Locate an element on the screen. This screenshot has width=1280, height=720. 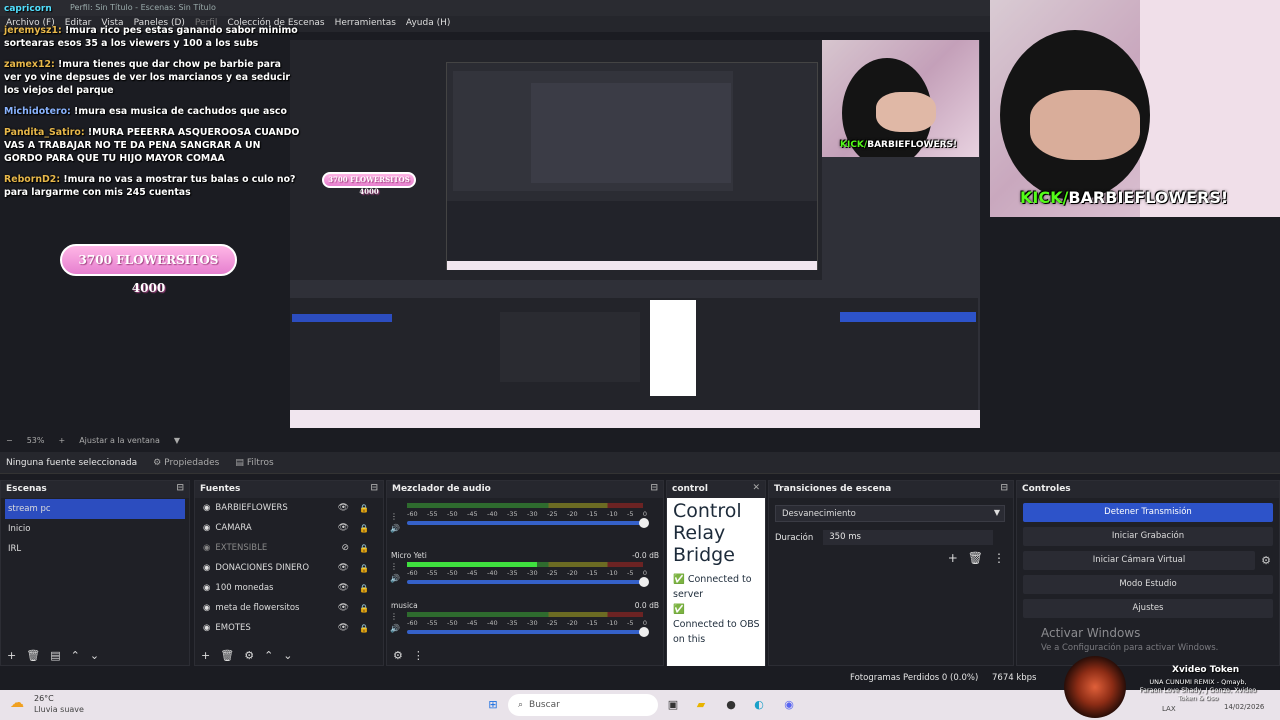
source-item: ◉ EMOTES 👁 🔒 is located at coordinates (289, 628).